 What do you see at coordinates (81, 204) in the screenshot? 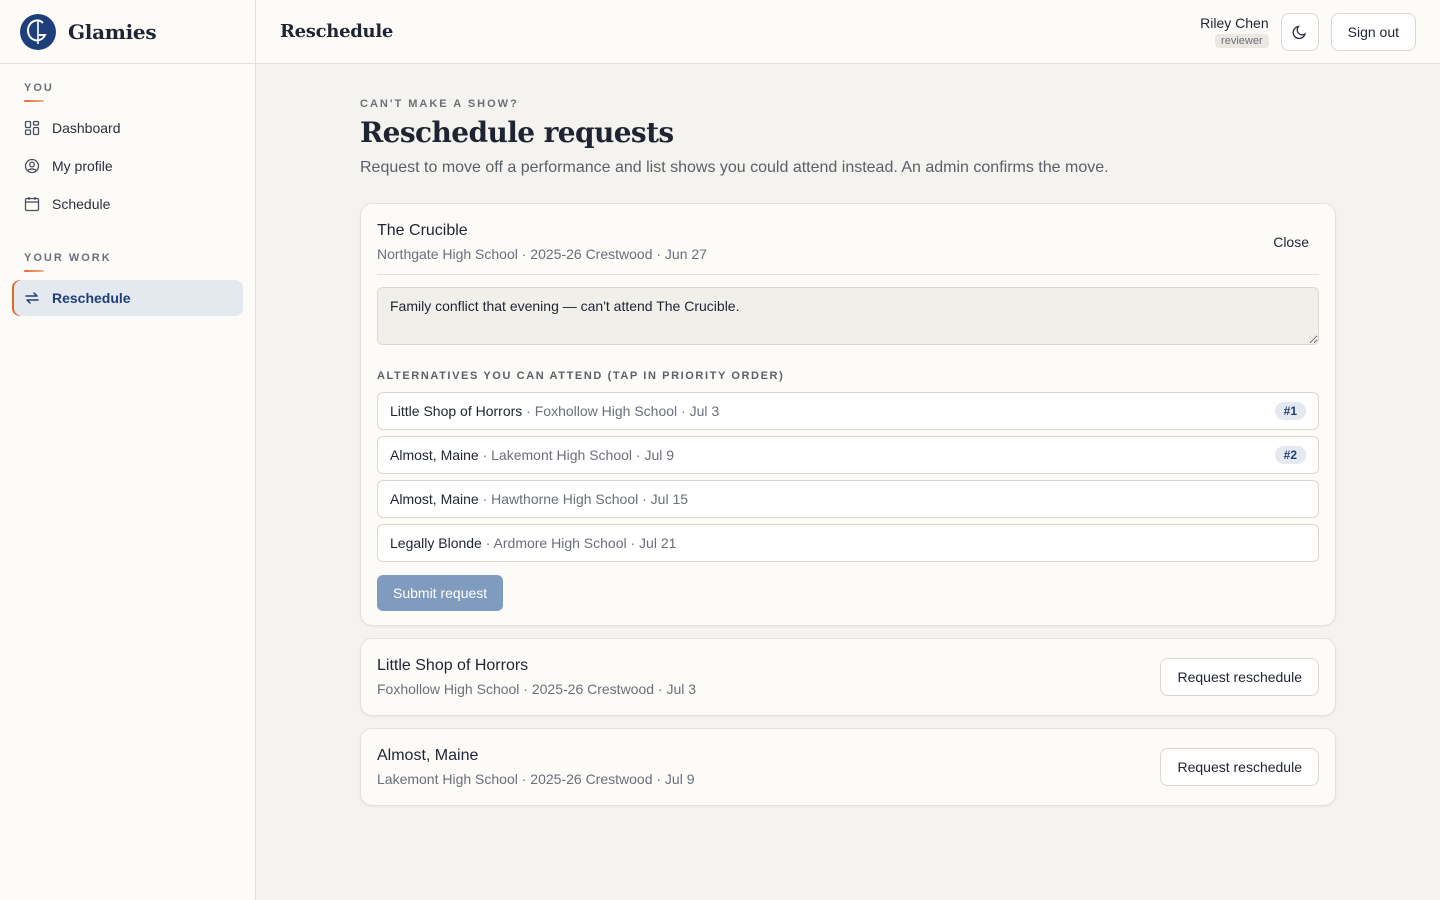
I see `sidebar-item-label: Schedule` at bounding box center [81, 204].